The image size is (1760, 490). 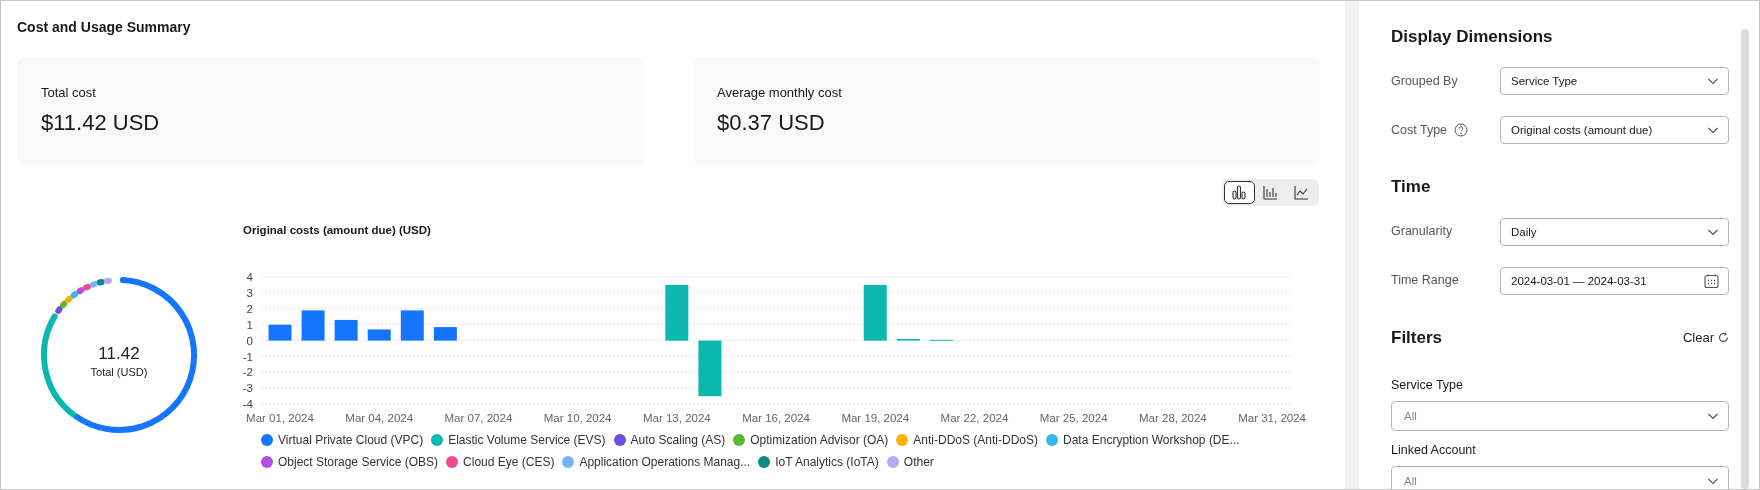 I want to click on axis-label: Mar 31, 2024, so click(x=1272, y=418).